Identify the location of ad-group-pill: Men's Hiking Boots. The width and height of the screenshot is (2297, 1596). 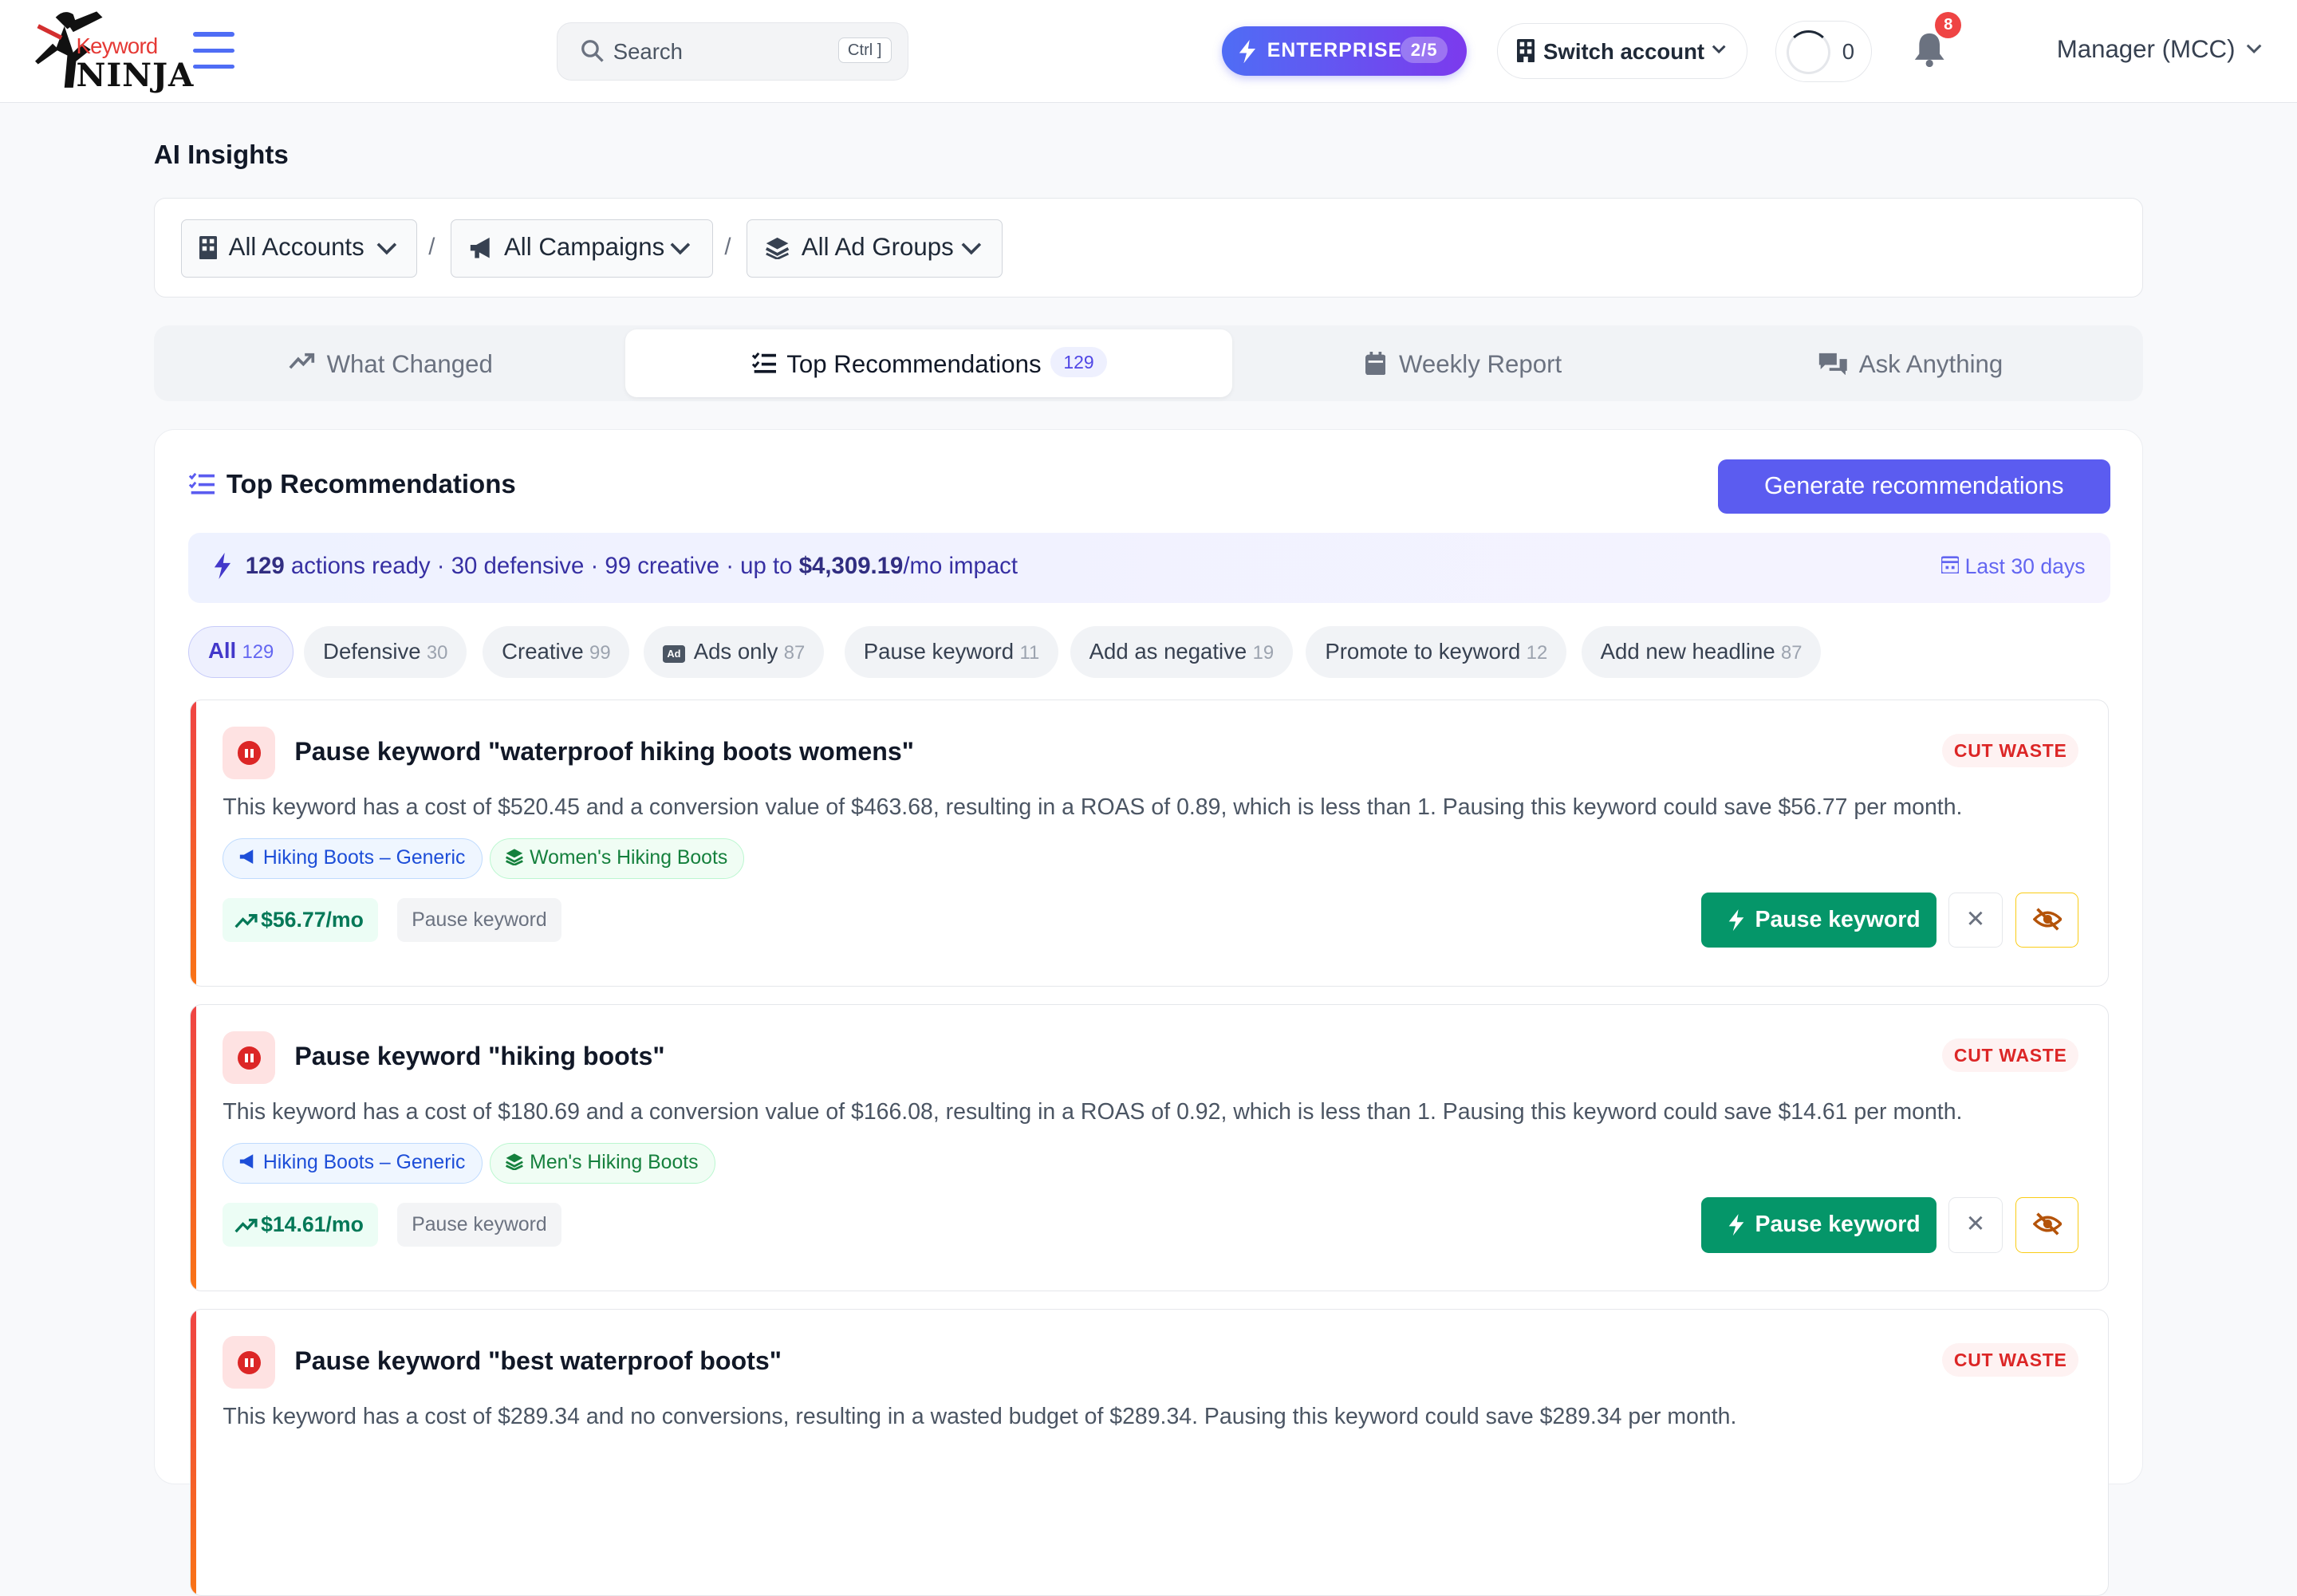
(602, 1163).